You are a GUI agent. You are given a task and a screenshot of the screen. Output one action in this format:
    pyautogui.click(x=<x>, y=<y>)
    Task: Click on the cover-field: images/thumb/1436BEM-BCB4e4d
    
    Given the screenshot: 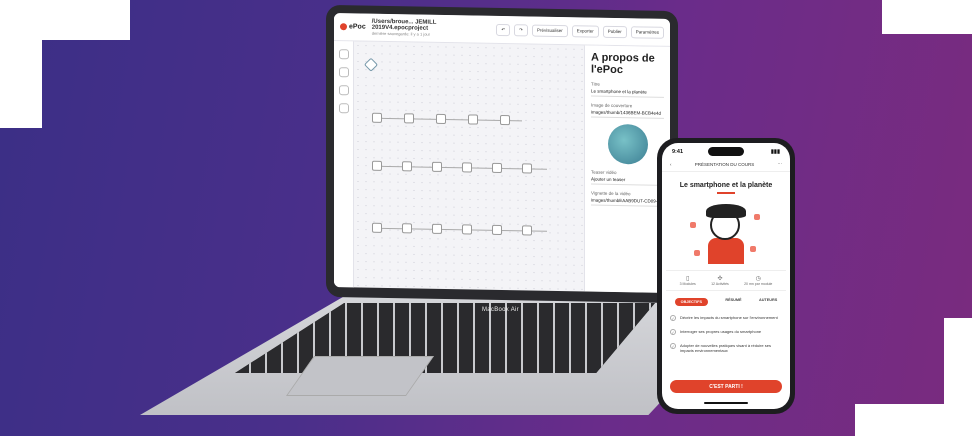 What is the action you would take?
    pyautogui.click(x=627, y=113)
    